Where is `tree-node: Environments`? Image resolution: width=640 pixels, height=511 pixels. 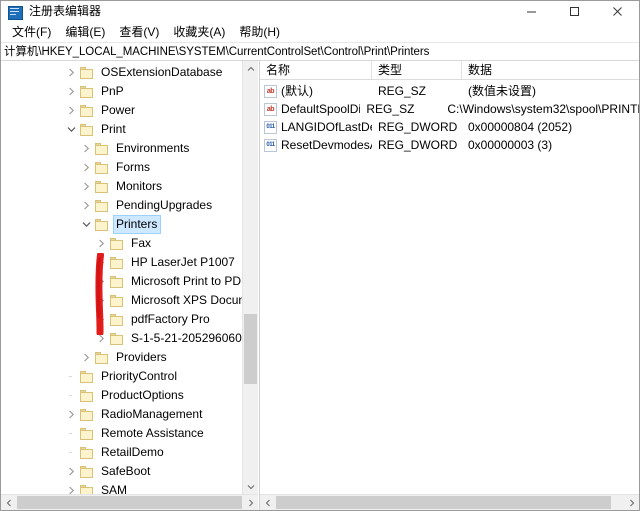
tree-node: Environments is located at coordinates (122, 148).